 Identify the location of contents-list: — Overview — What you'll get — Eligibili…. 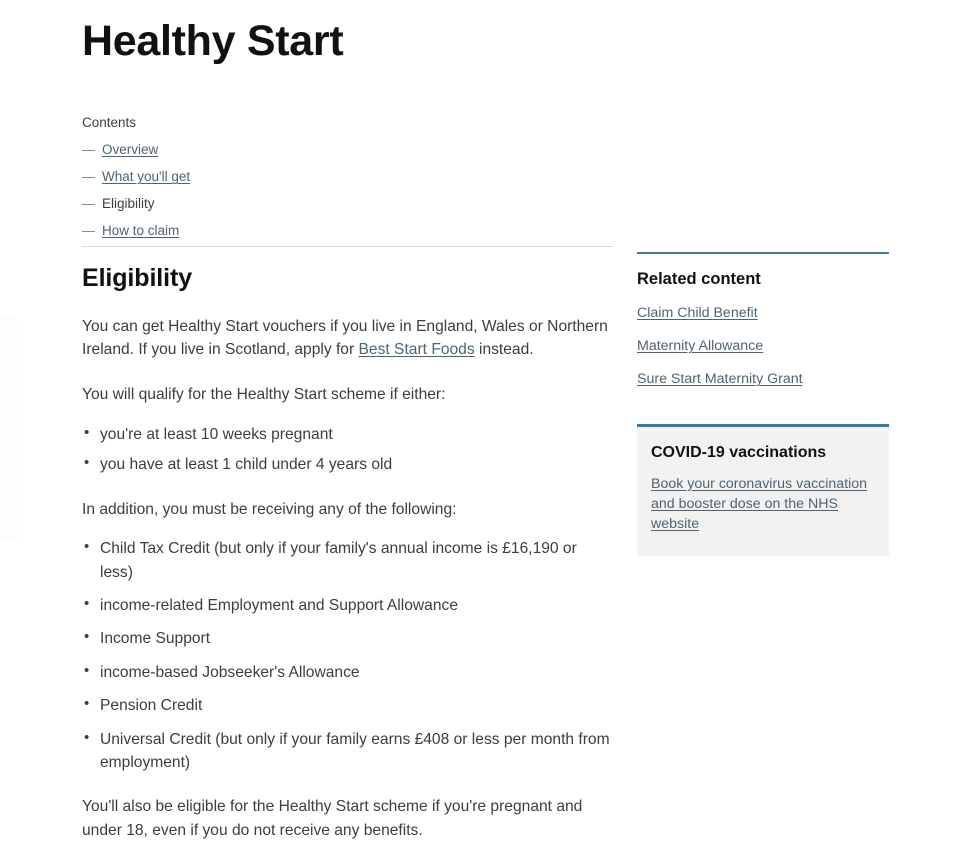
(242, 191).